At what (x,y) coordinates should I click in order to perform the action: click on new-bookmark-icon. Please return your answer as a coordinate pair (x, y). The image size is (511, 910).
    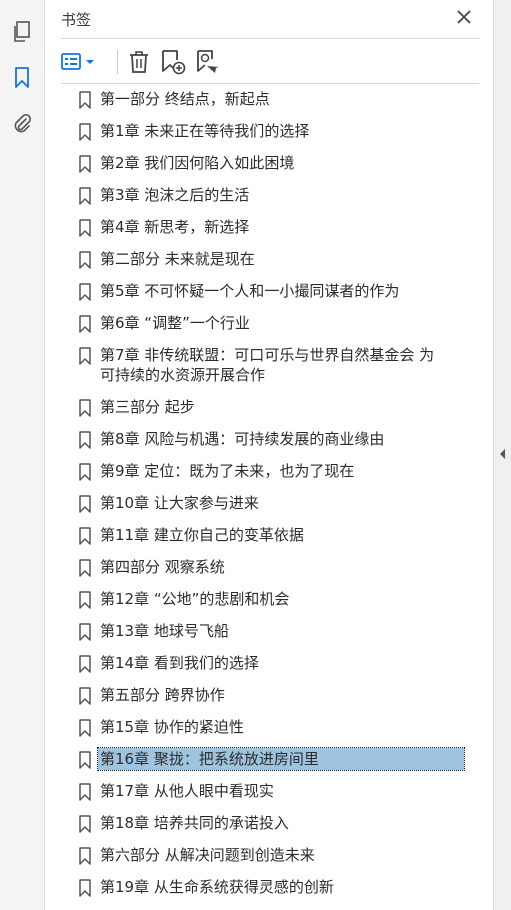
    Looking at the image, I should click on (174, 62).